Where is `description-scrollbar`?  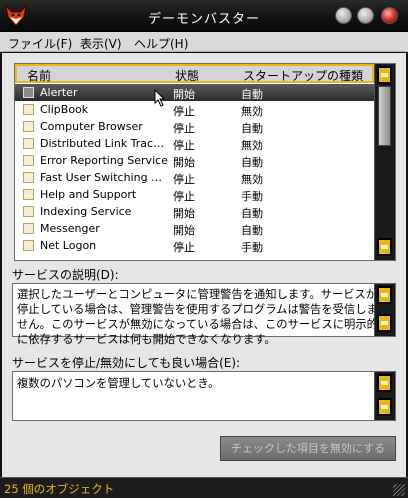 description-scrollbar is located at coordinates (384, 310).